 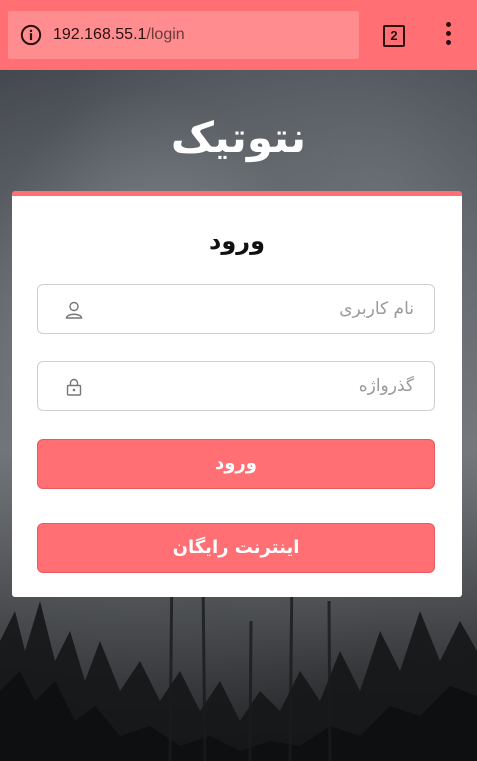 I want to click on password-input, so click(x=251, y=386).